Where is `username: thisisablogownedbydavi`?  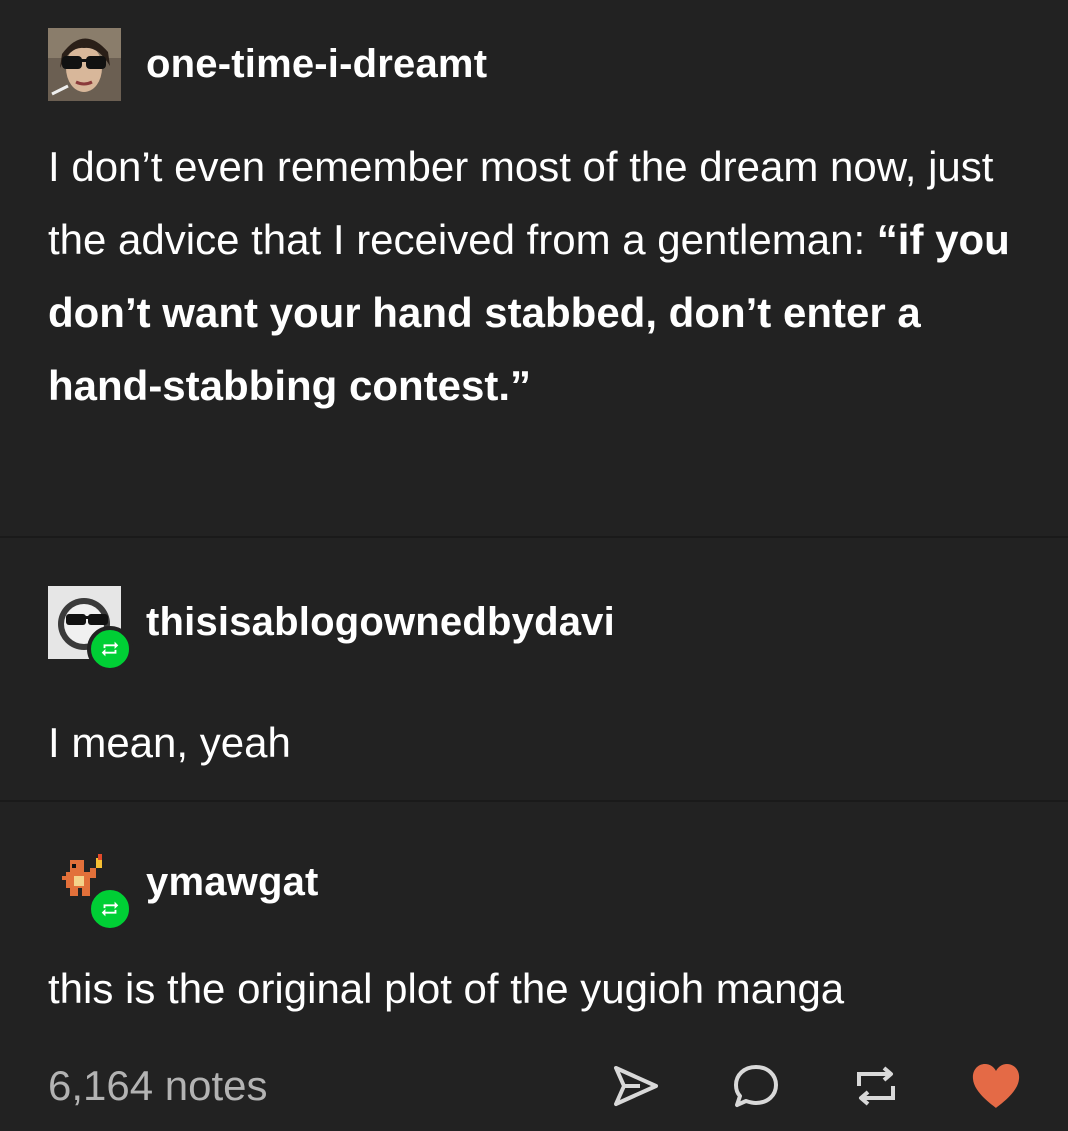
username: thisisablogownedbydavi is located at coordinates (380, 622).